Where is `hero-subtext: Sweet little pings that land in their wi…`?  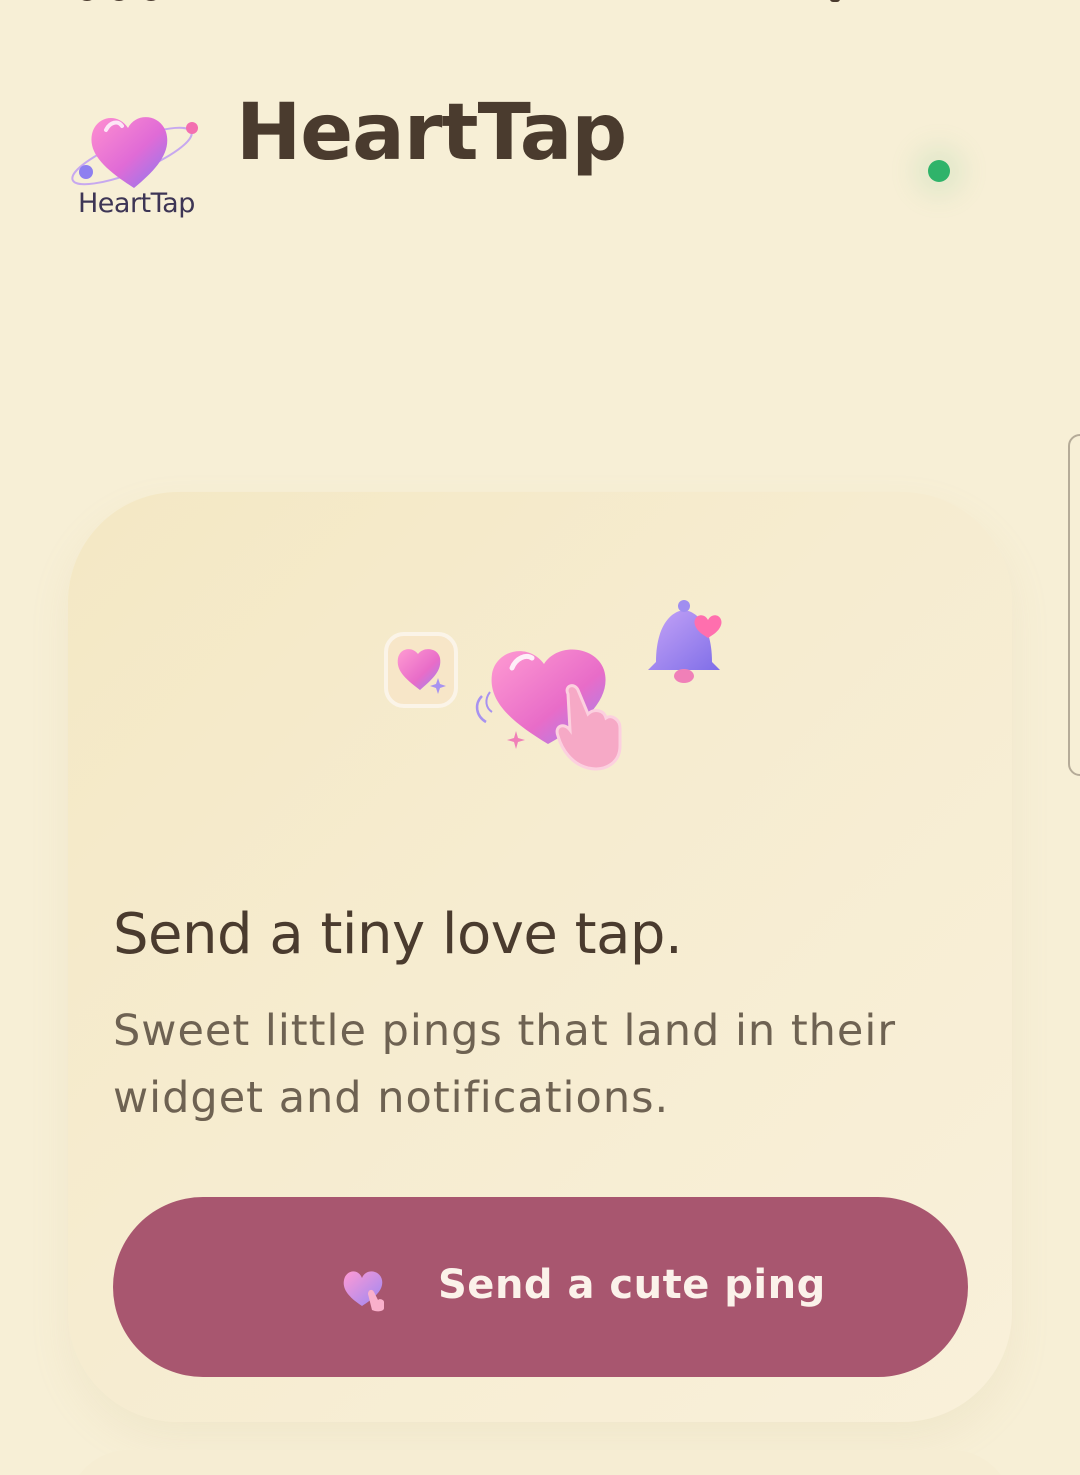
hero-subtext: Sweet little pings that land in their wi… is located at coordinates (505, 1064).